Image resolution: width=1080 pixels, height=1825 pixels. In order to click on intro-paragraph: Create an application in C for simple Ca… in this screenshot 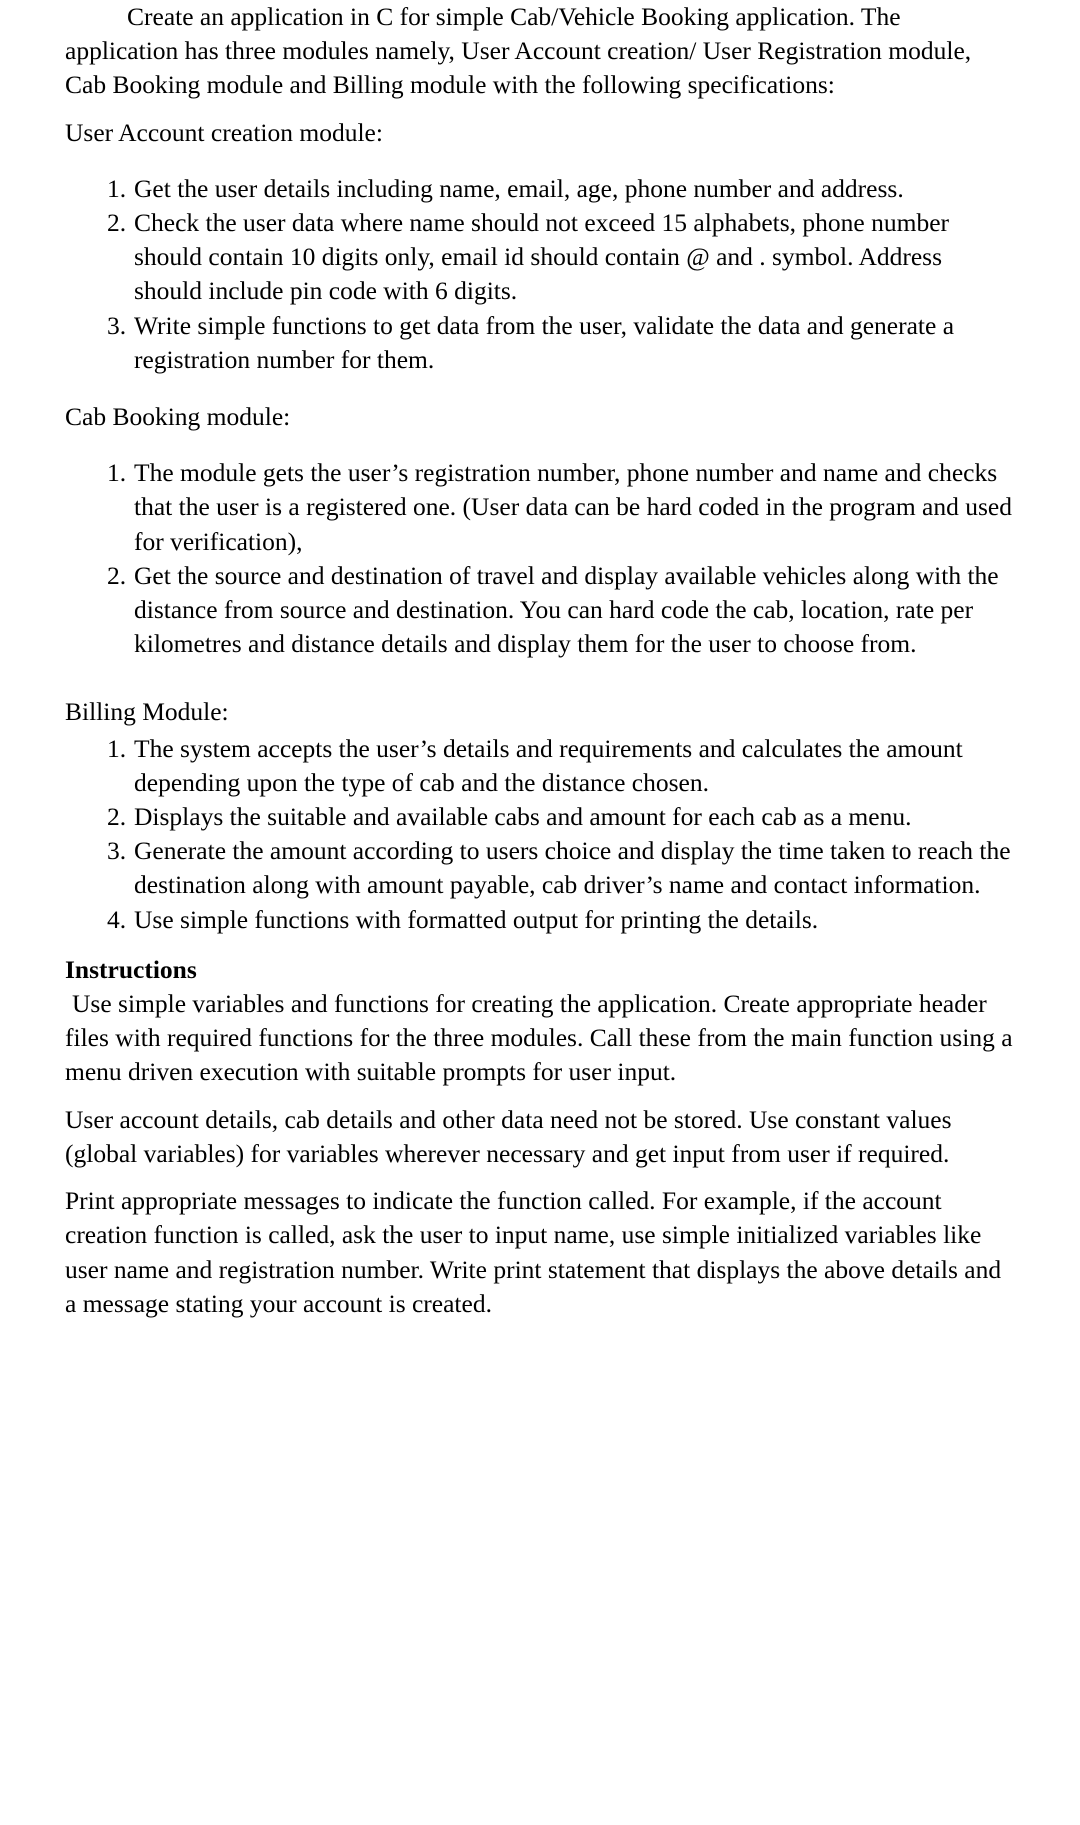, I will do `click(540, 51)`.